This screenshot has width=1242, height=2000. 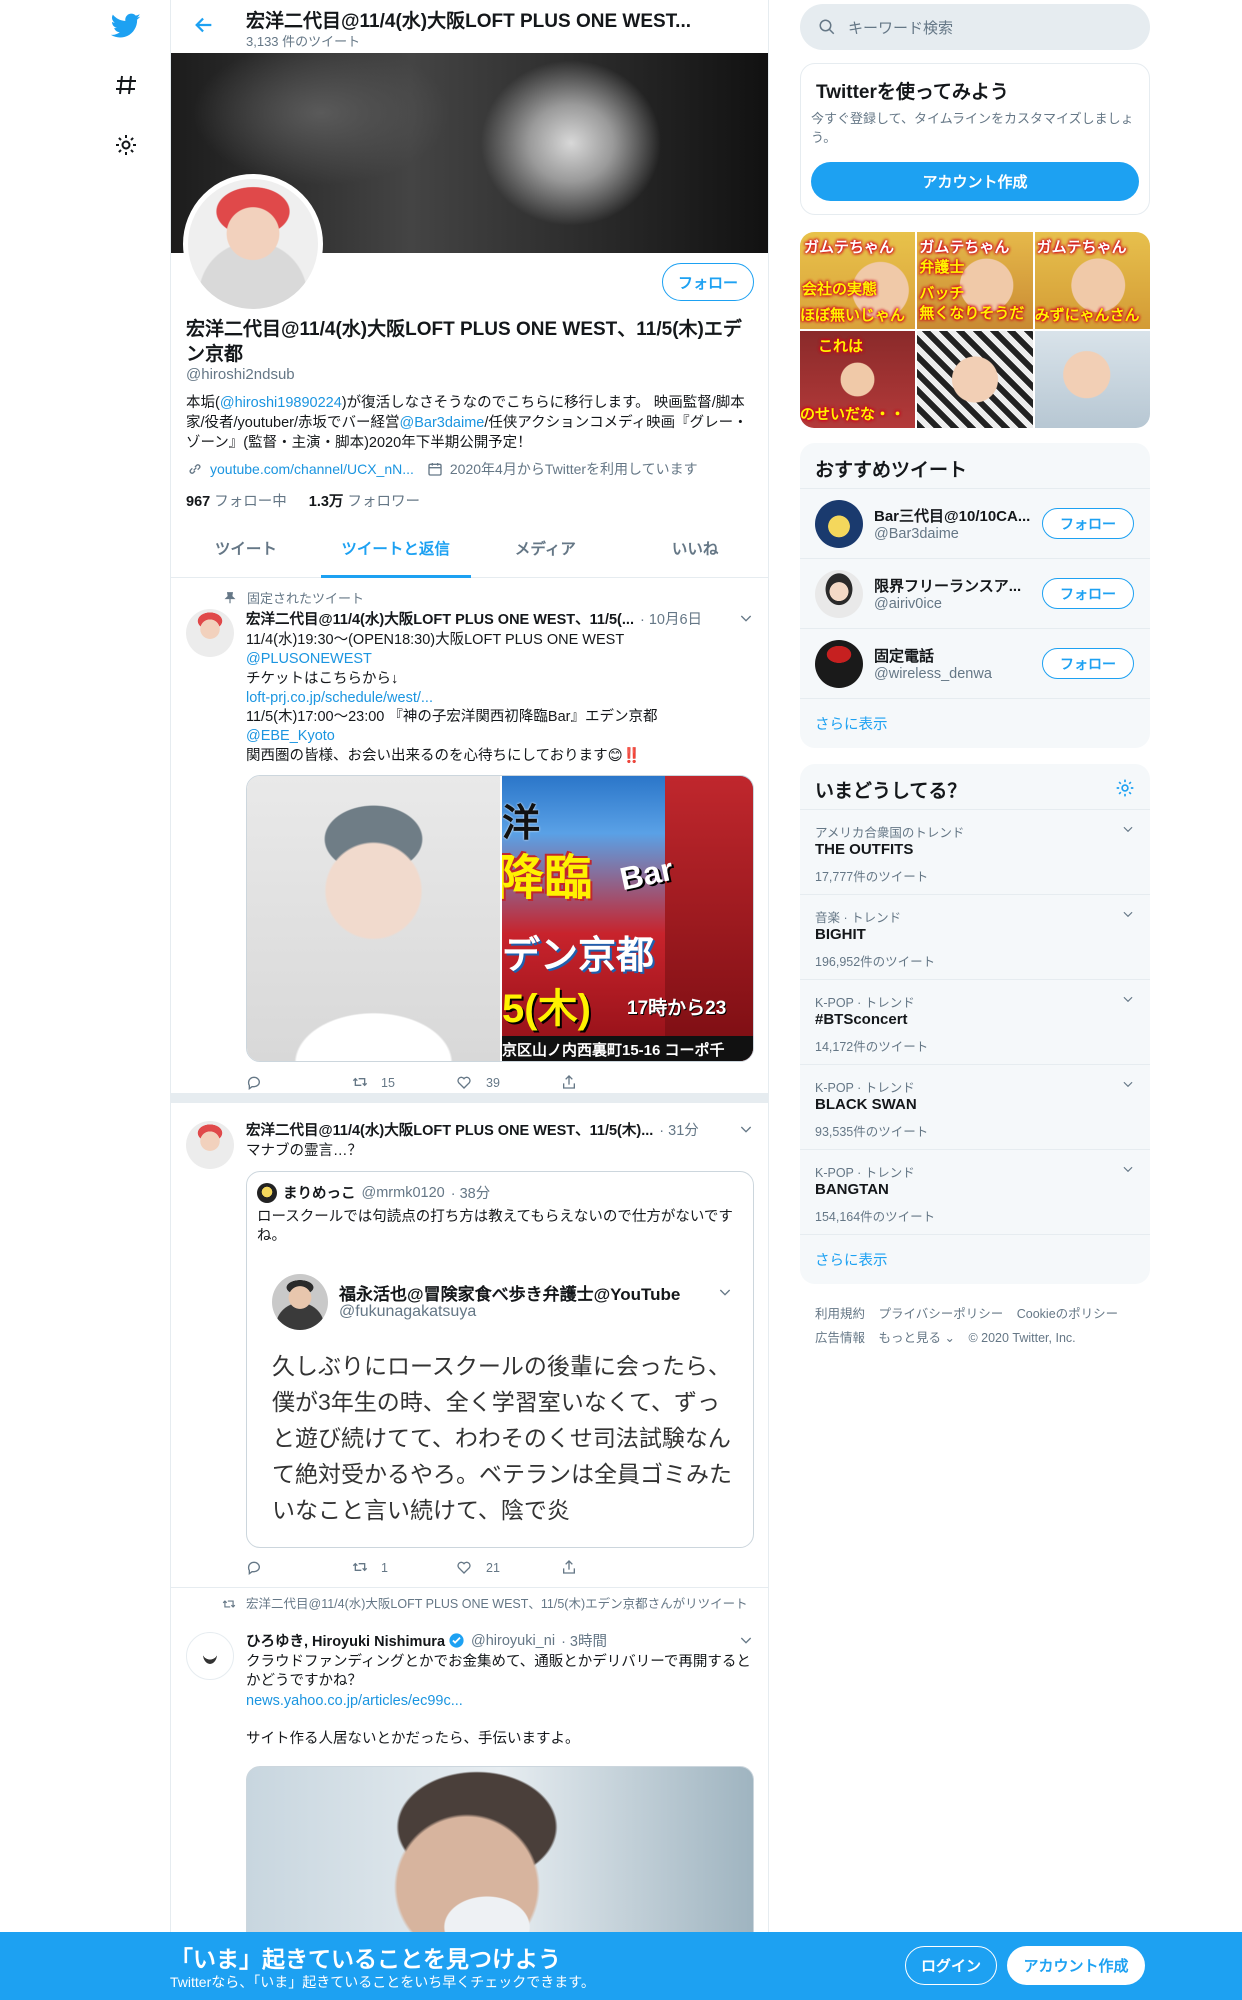 I want to click on trend-item: 音楽 · トレンド BIGHIT 196,952件のツイート, so click(x=975, y=936).